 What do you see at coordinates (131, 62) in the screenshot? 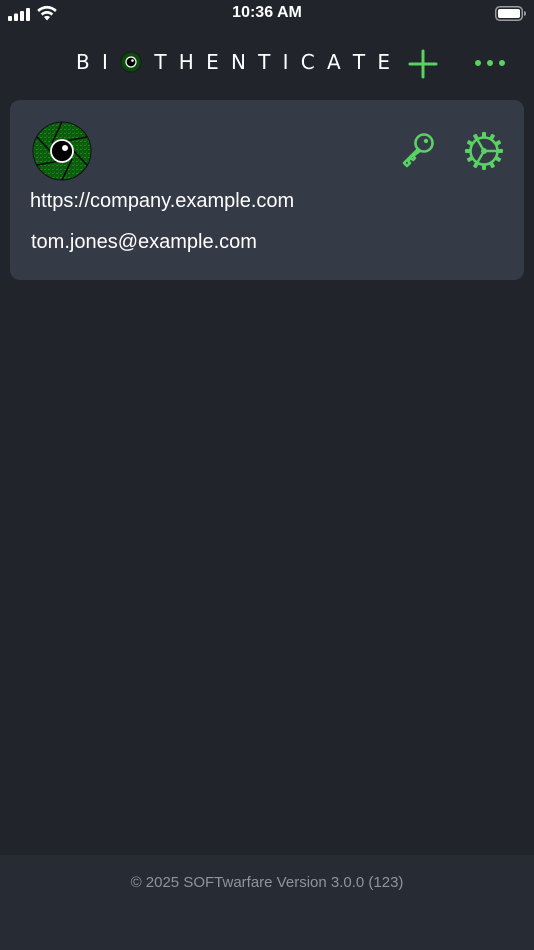
I see `eye-logo-icon` at bounding box center [131, 62].